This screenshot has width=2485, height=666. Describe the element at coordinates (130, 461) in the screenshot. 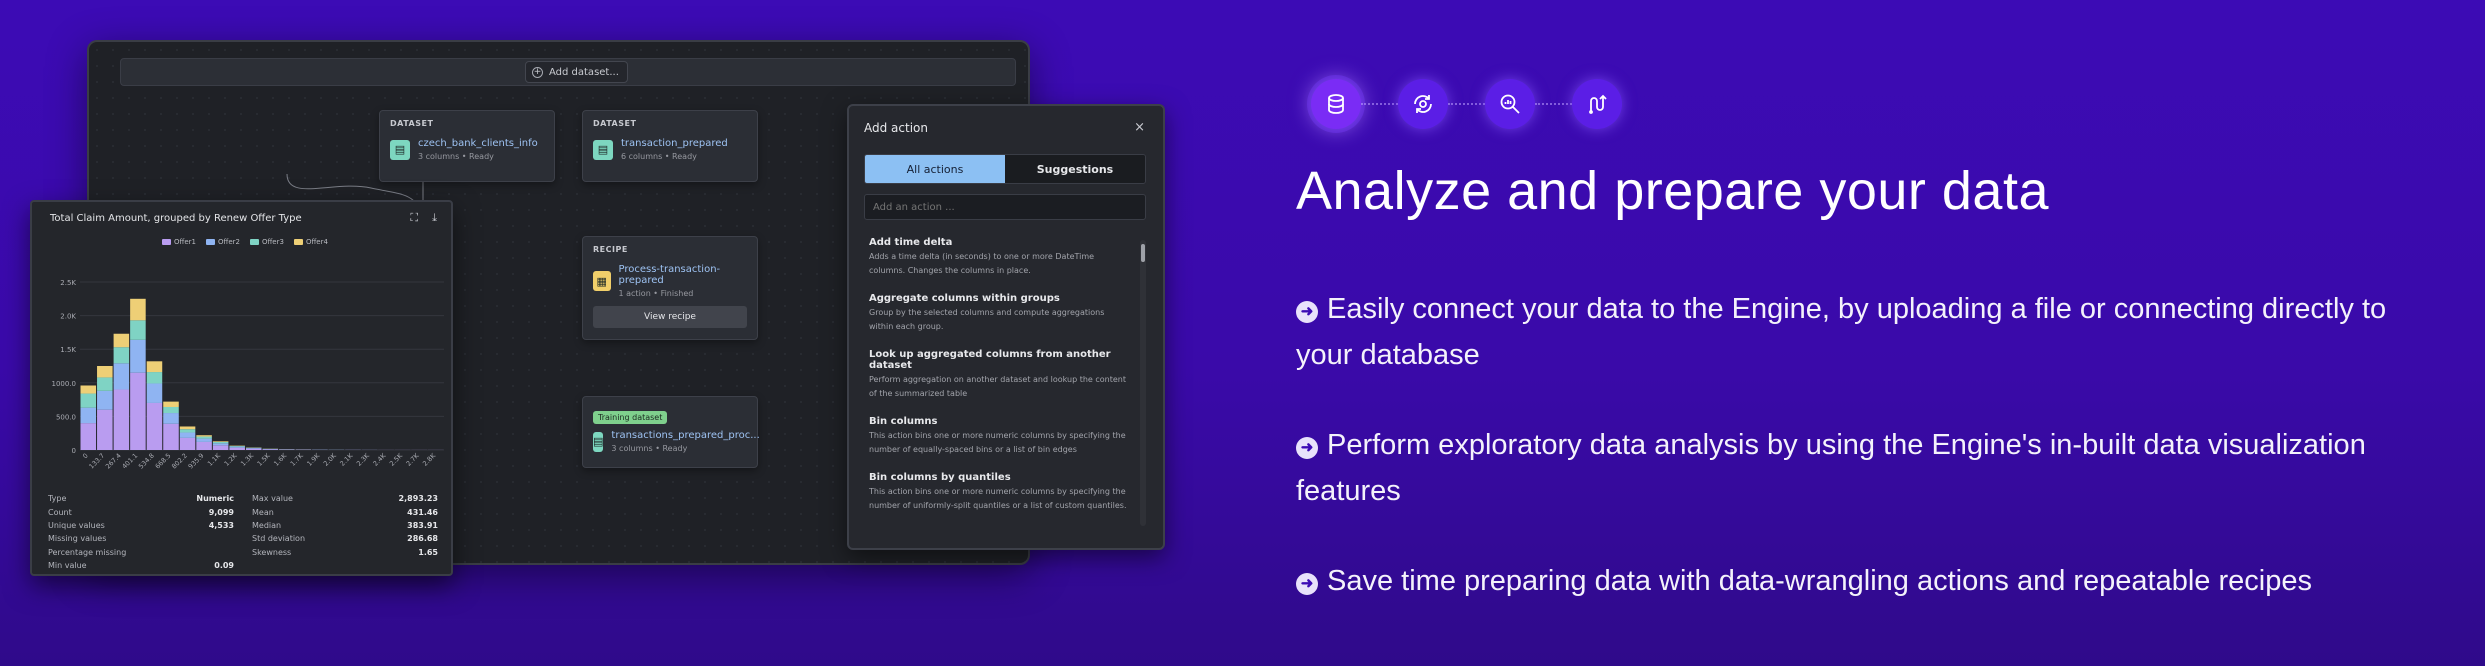

I see `x-tick-label: 401.1` at that location.